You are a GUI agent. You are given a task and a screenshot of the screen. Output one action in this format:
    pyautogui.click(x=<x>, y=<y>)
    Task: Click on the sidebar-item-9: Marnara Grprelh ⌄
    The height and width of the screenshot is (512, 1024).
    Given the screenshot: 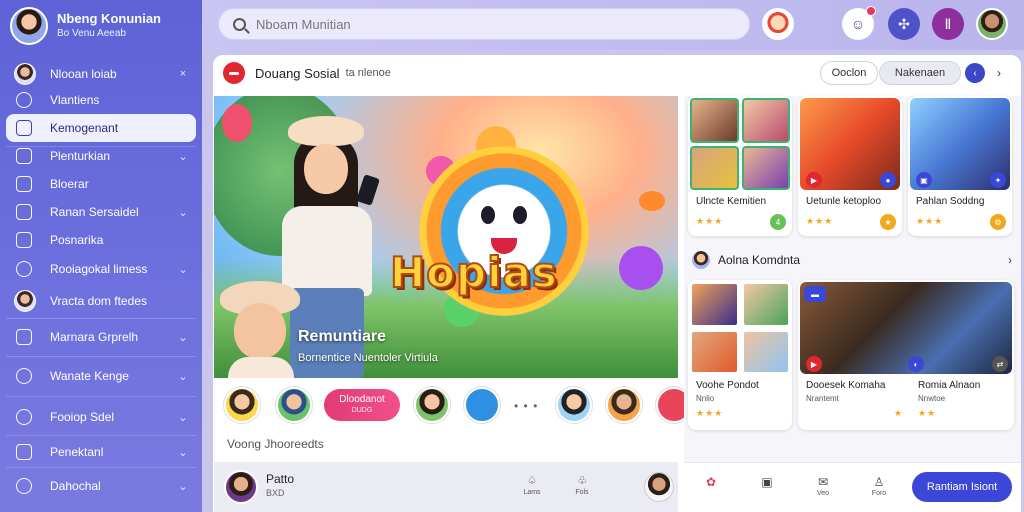 What is the action you would take?
    pyautogui.click(x=101, y=337)
    